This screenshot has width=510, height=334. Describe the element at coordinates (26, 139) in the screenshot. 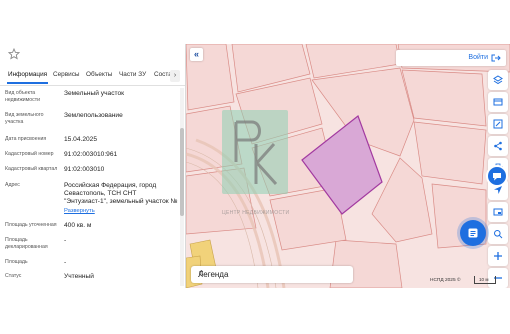

I see `row-label: Дата присвоения` at that location.